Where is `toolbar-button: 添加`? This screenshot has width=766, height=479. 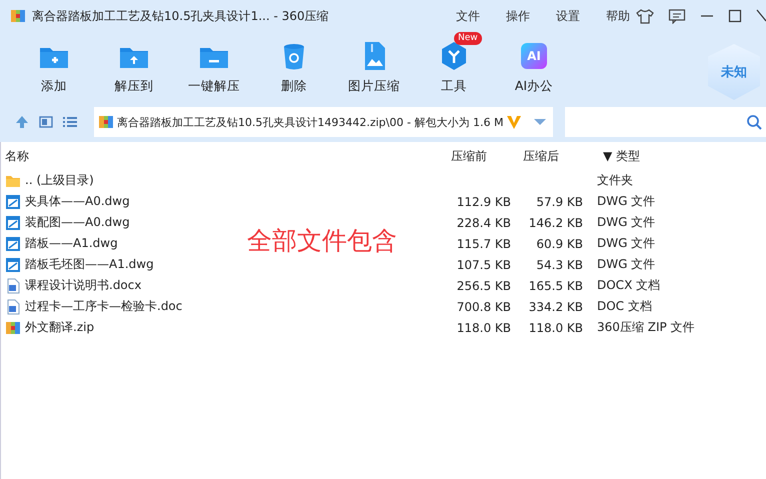 toolbar-button: 添加 is located at coordinates (54, 63).